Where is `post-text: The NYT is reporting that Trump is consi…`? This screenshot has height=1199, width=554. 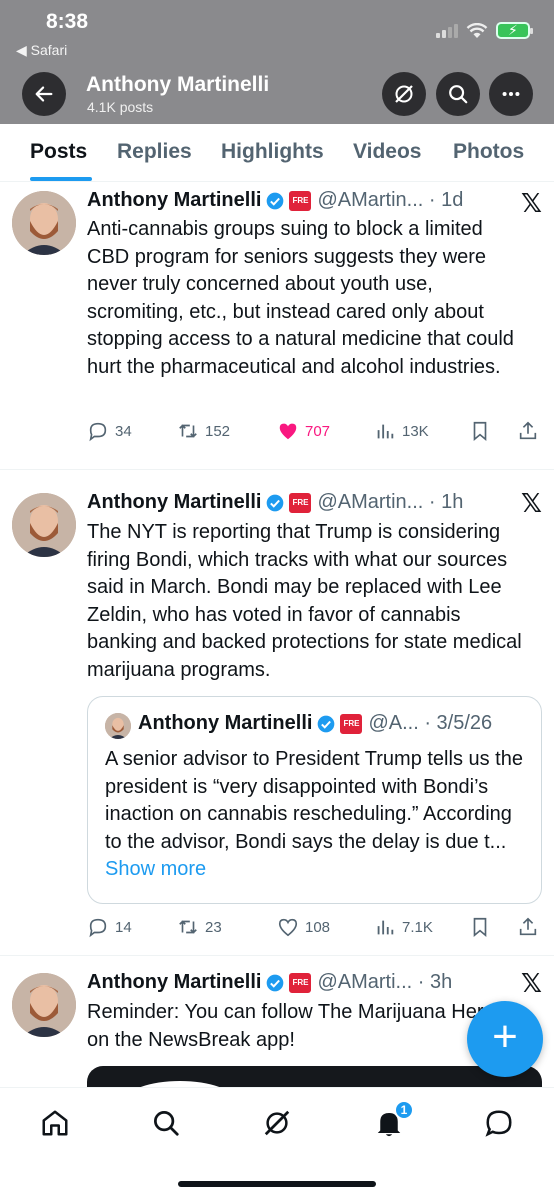 post-text: The NYT is reporting that Trump is consi… is located at coordinates (304, 601).